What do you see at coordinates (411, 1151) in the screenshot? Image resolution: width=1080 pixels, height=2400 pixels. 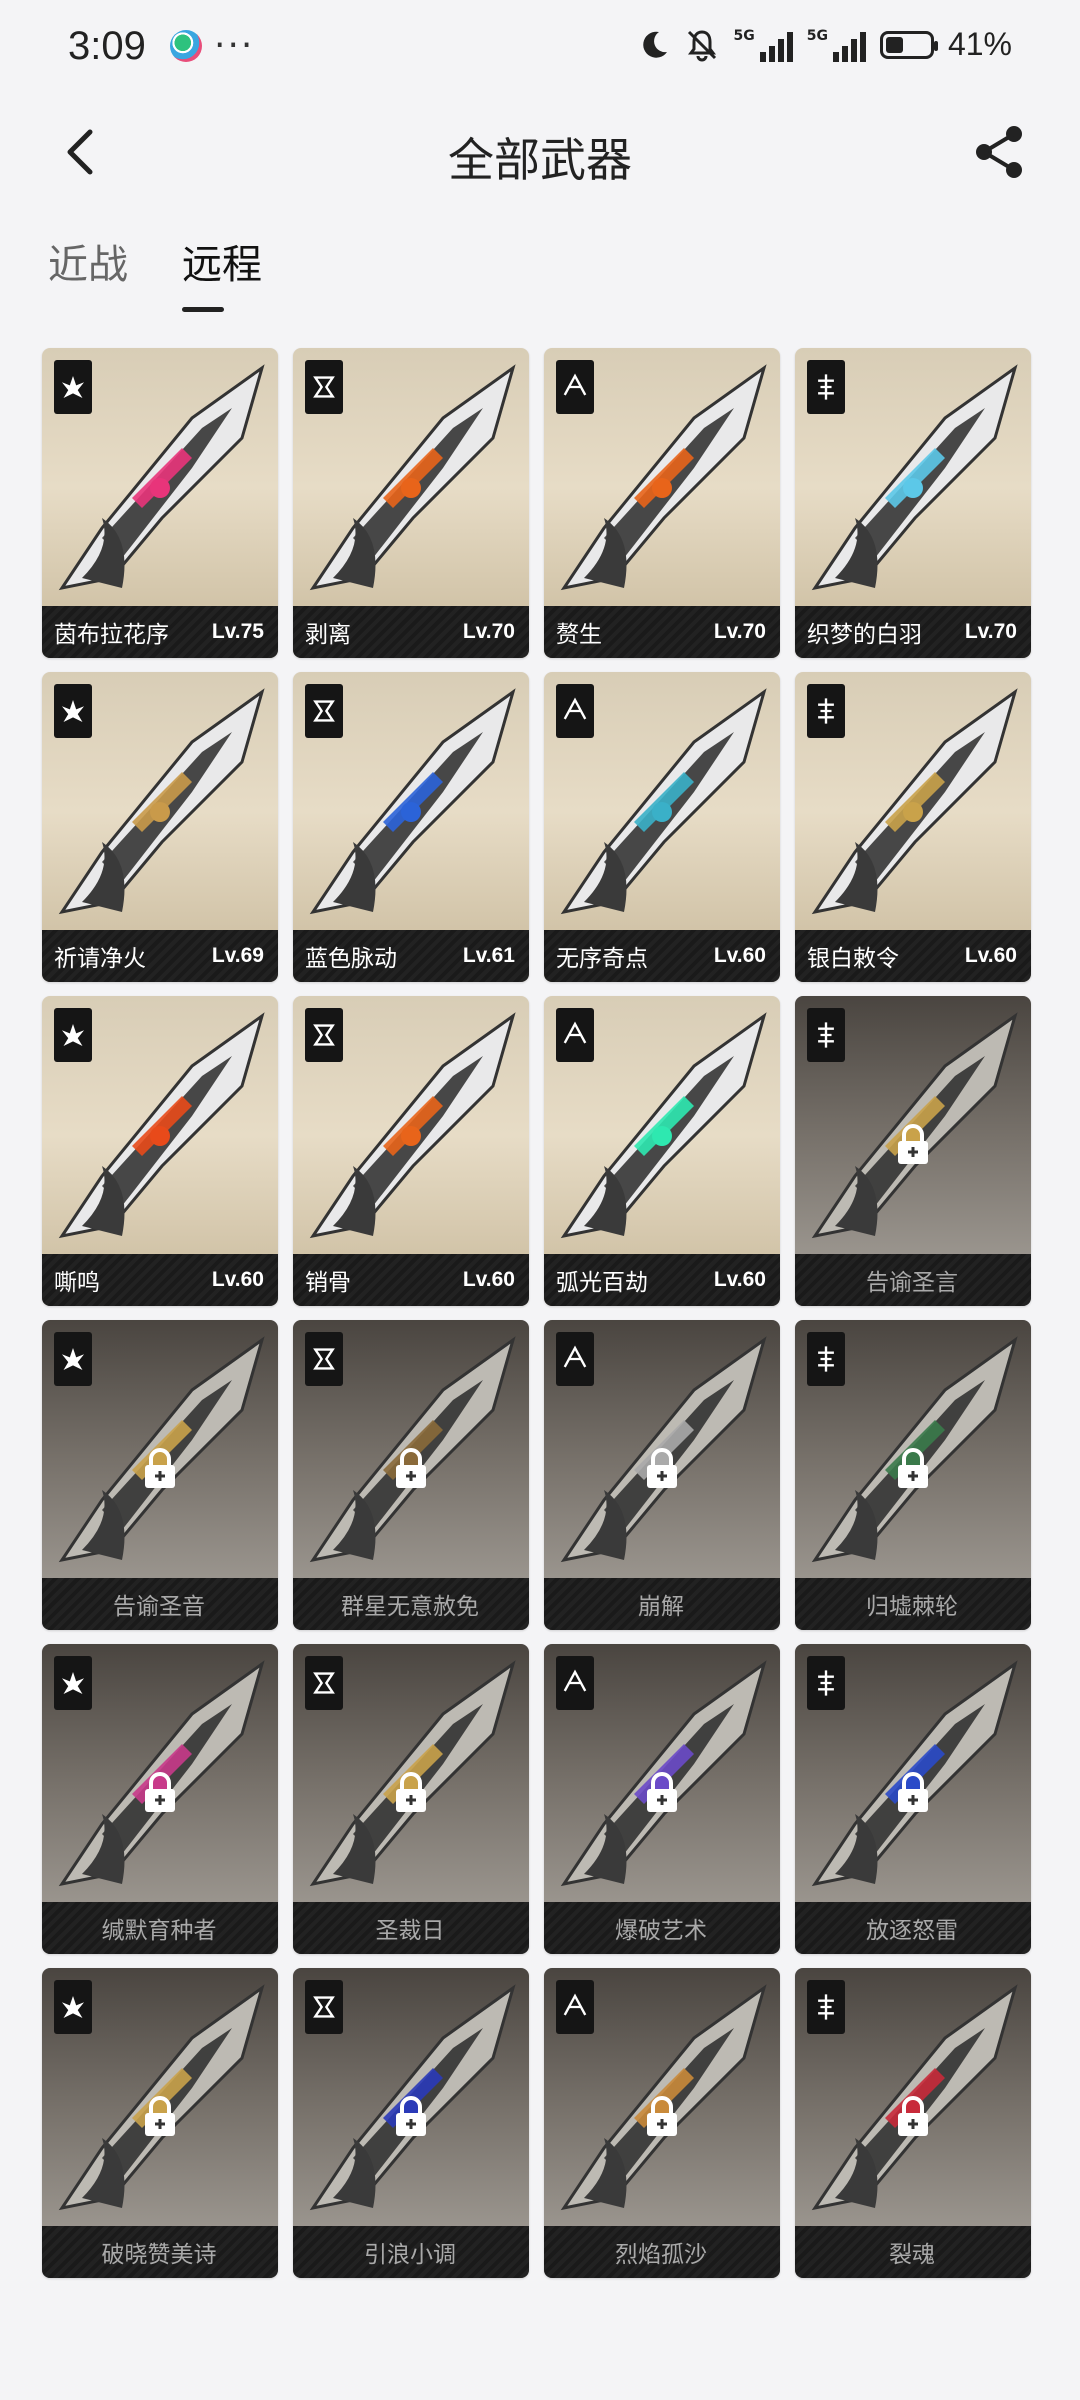 I see `weapon-card: 销骨 Lv.60` at bounding box center [411, 1151].